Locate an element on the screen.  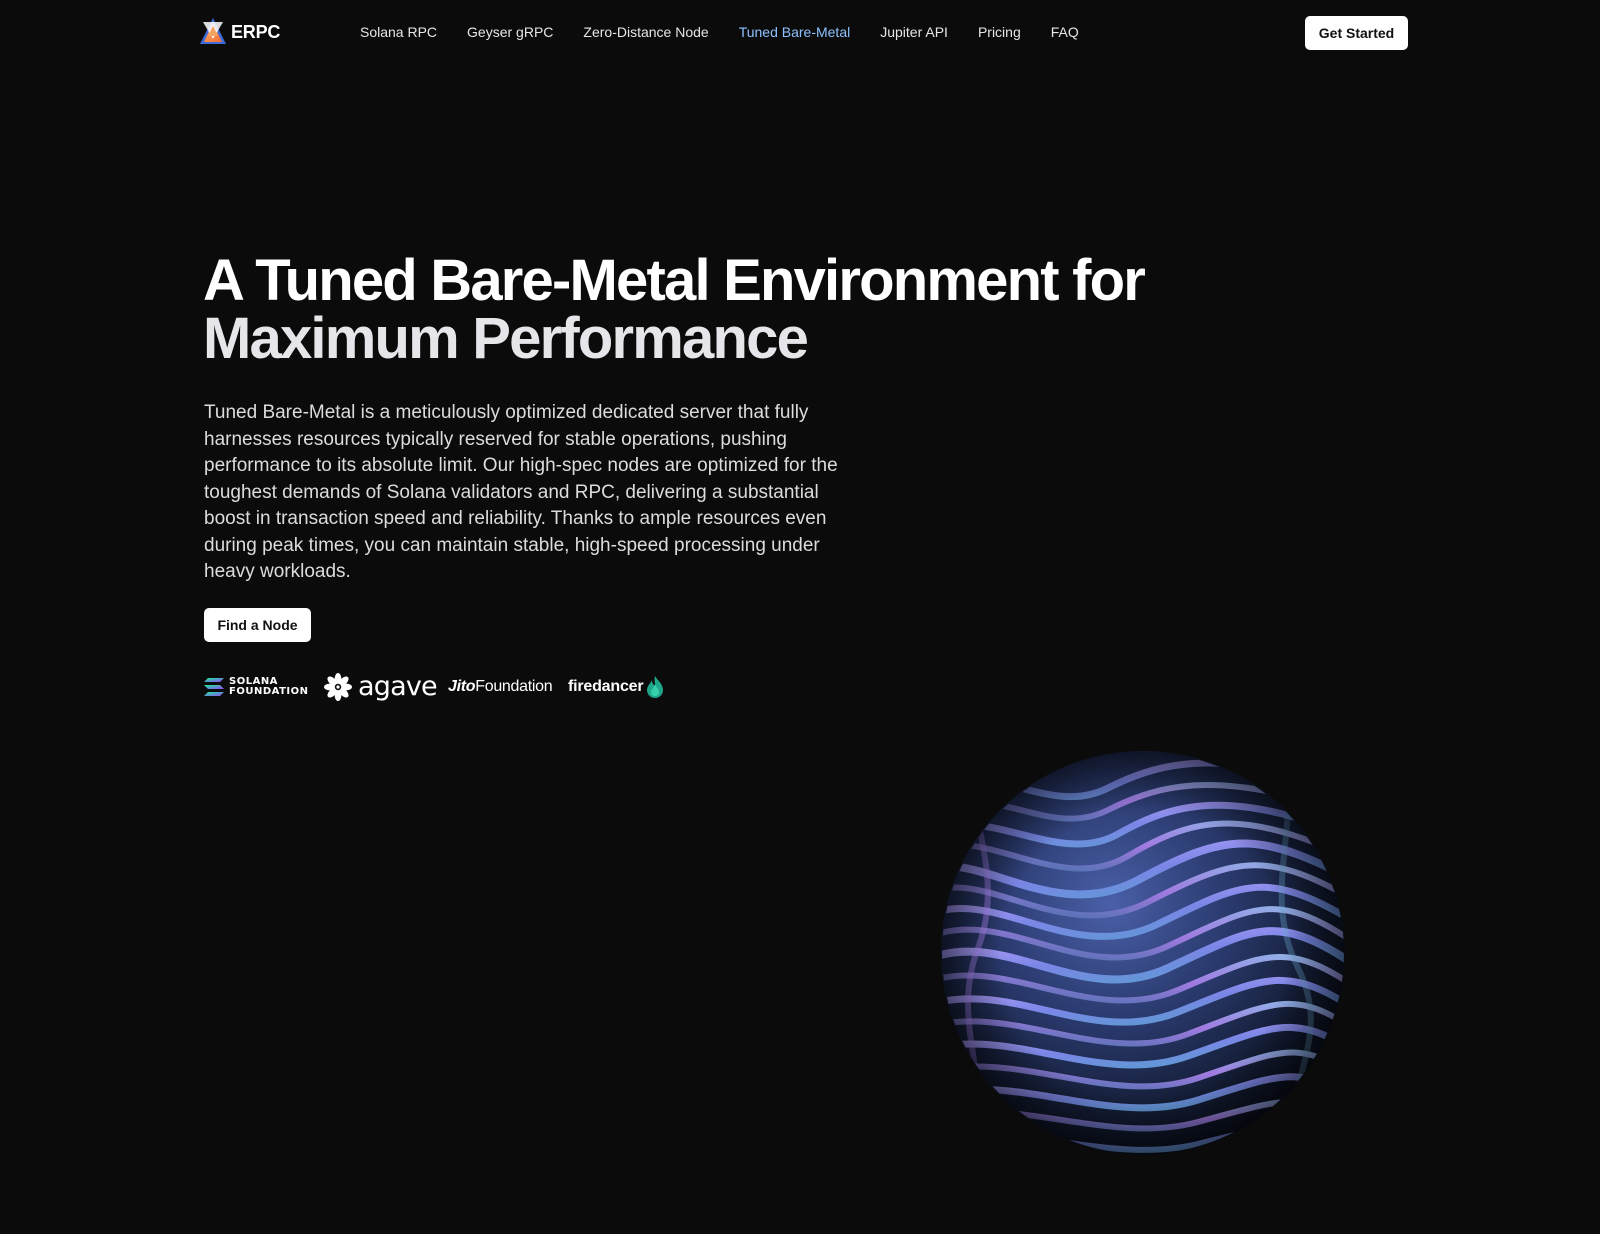
nav-faq: FAQ is located at coordinates (1065, 32).